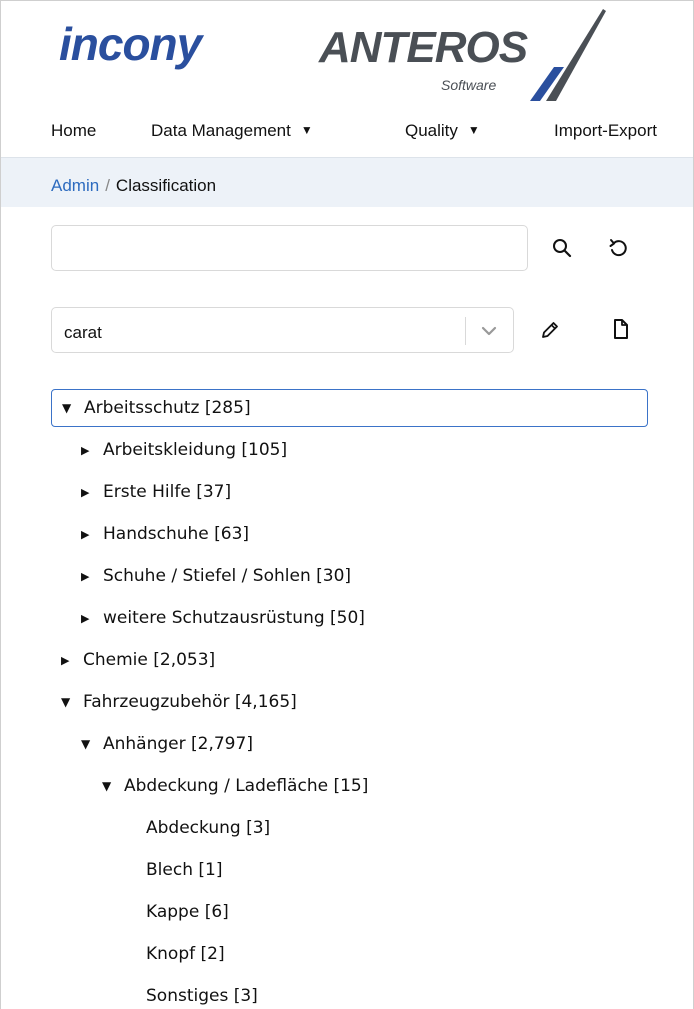 The image size is (694, 1009). I want to click on classification-select-value: carat, so click(83, 332).